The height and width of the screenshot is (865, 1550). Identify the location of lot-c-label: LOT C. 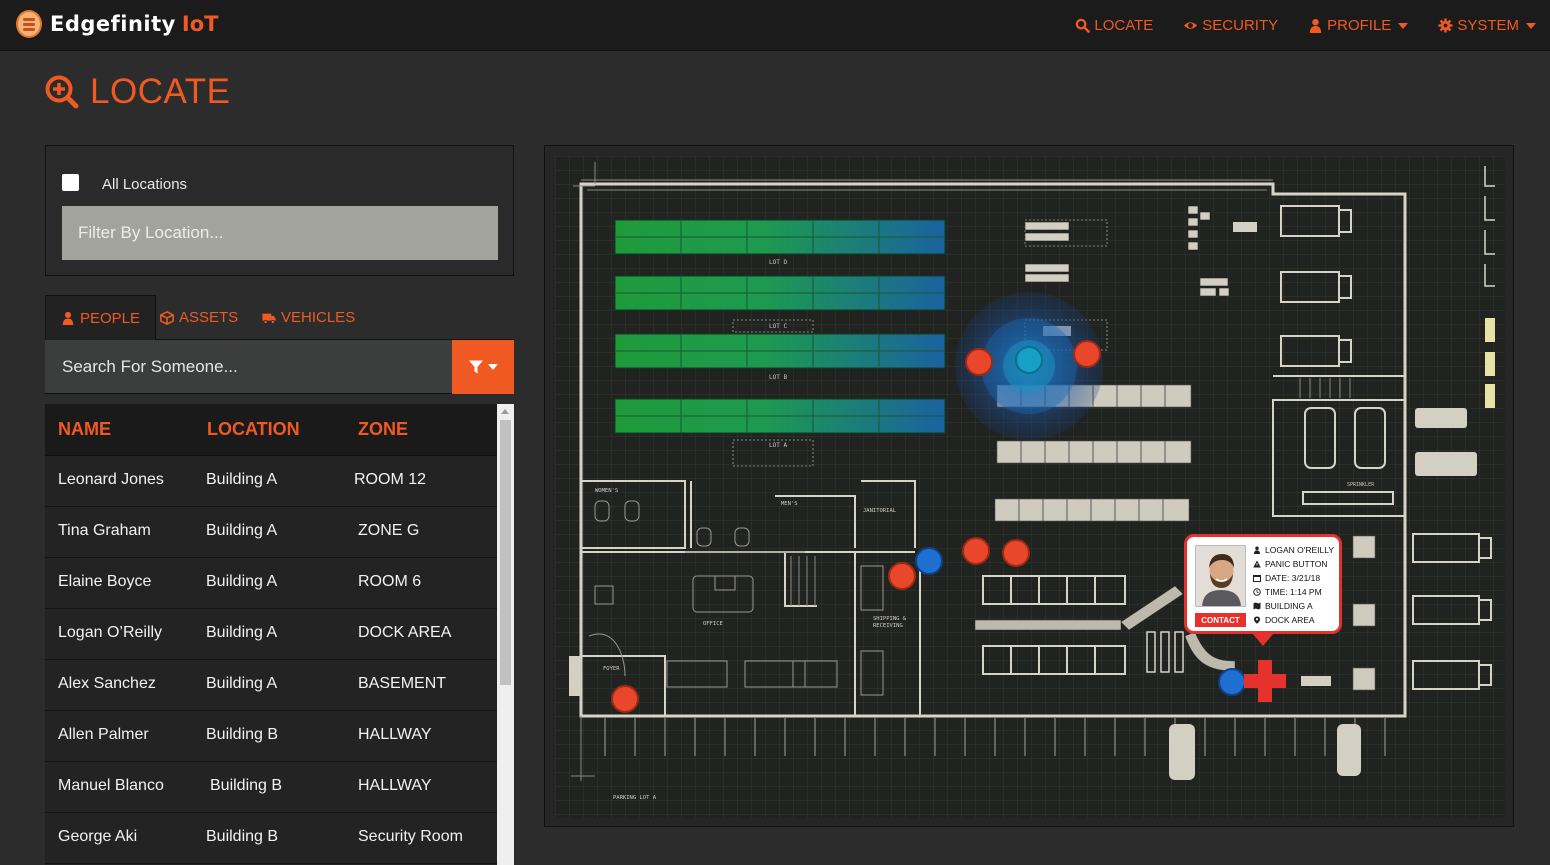
(778, 326).